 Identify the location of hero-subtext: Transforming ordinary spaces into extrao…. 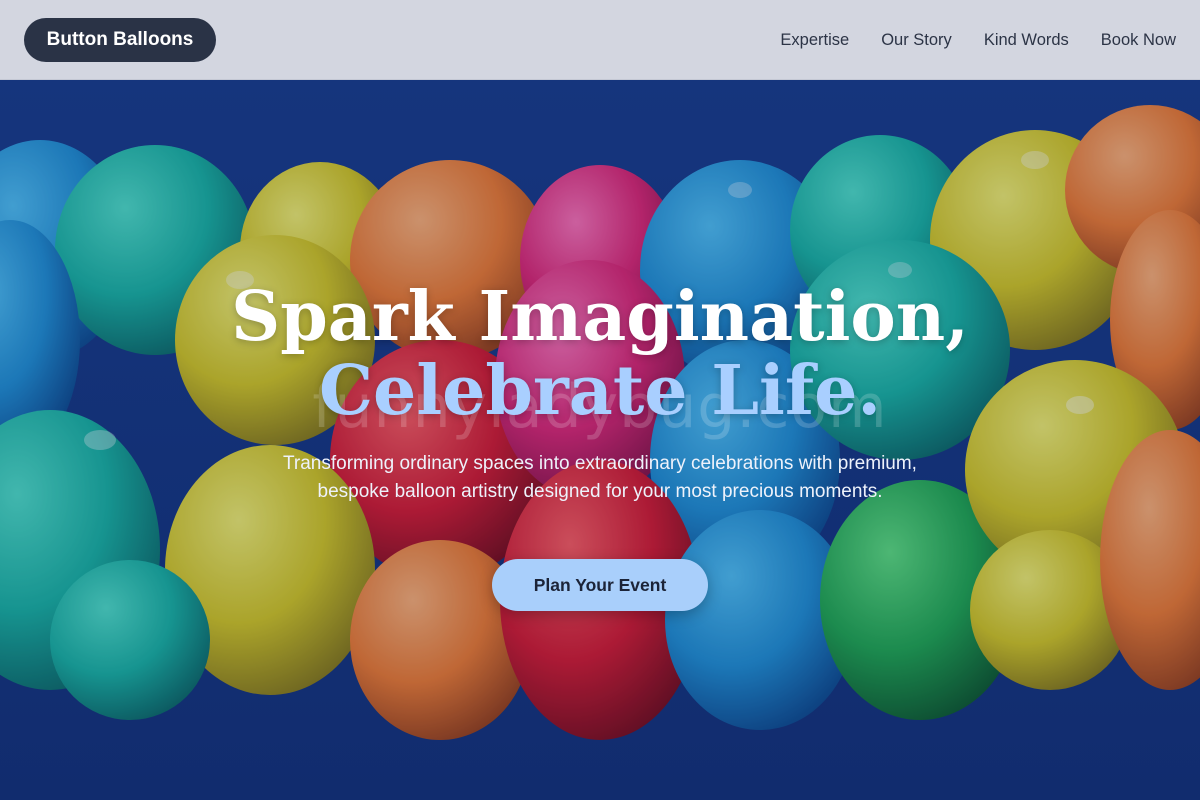
(600, 477).